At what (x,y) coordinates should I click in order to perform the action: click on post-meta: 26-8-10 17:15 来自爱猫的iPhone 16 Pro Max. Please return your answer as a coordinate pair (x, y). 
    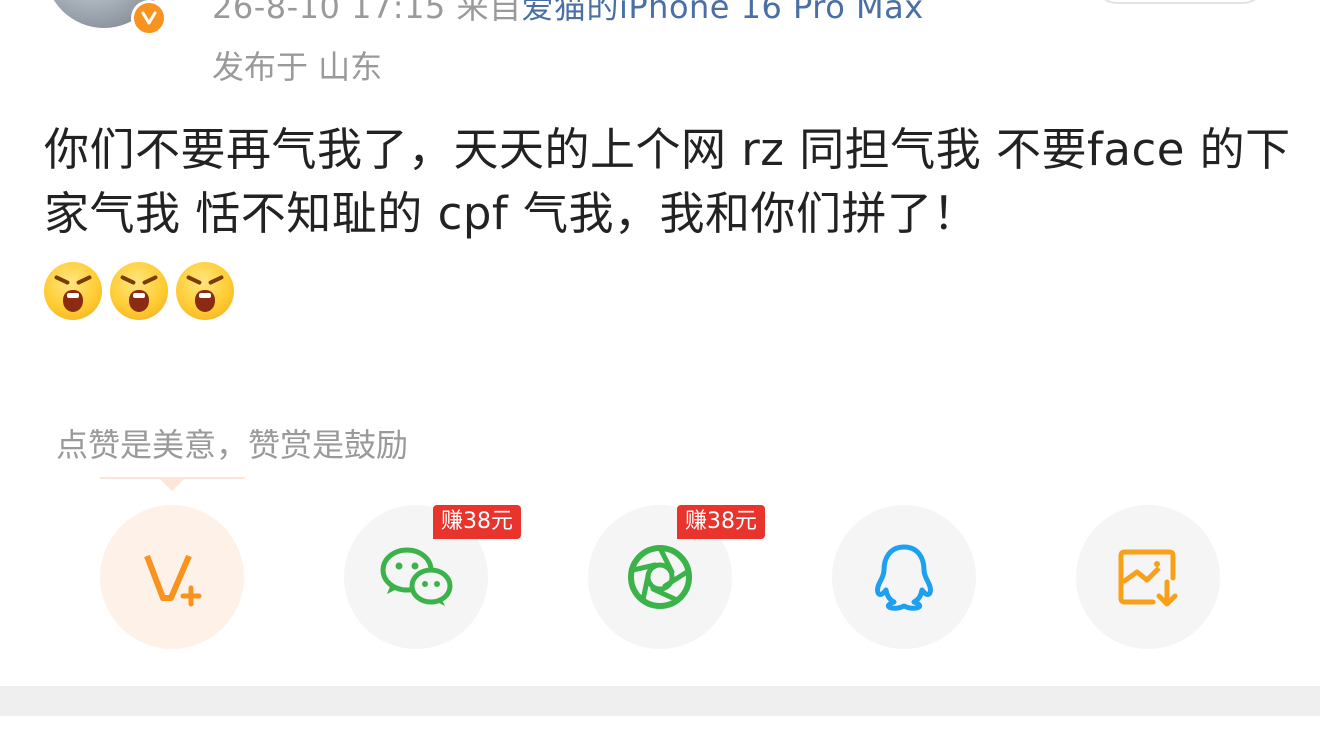
    Looking at the image, I should click on (568, 14).